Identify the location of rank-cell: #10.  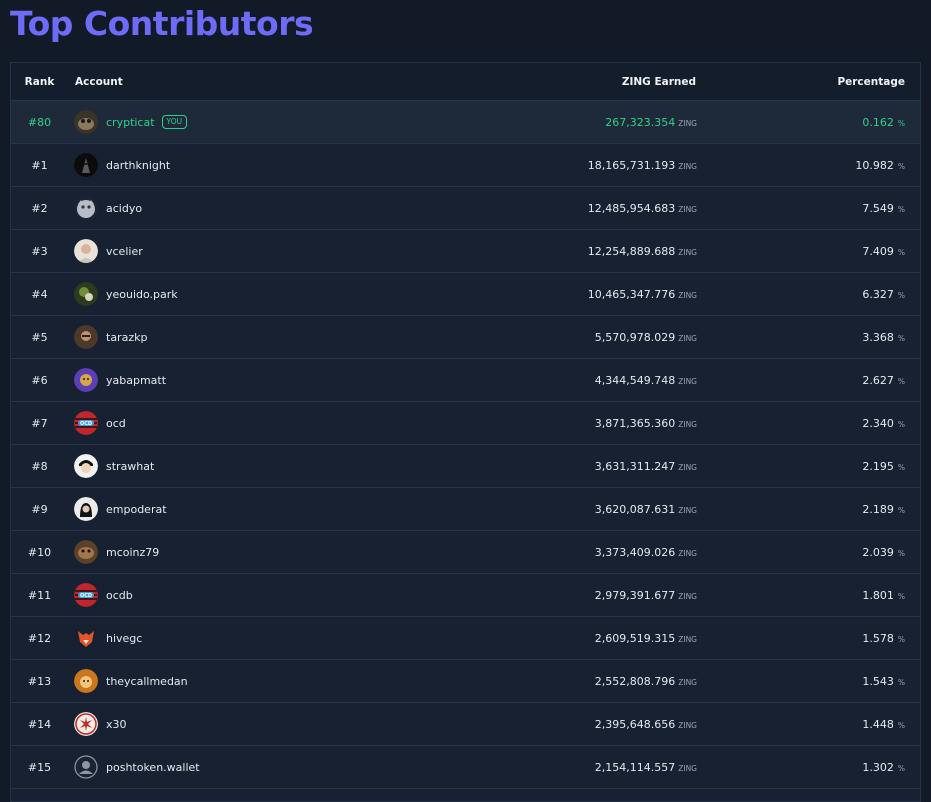
(39, 552).